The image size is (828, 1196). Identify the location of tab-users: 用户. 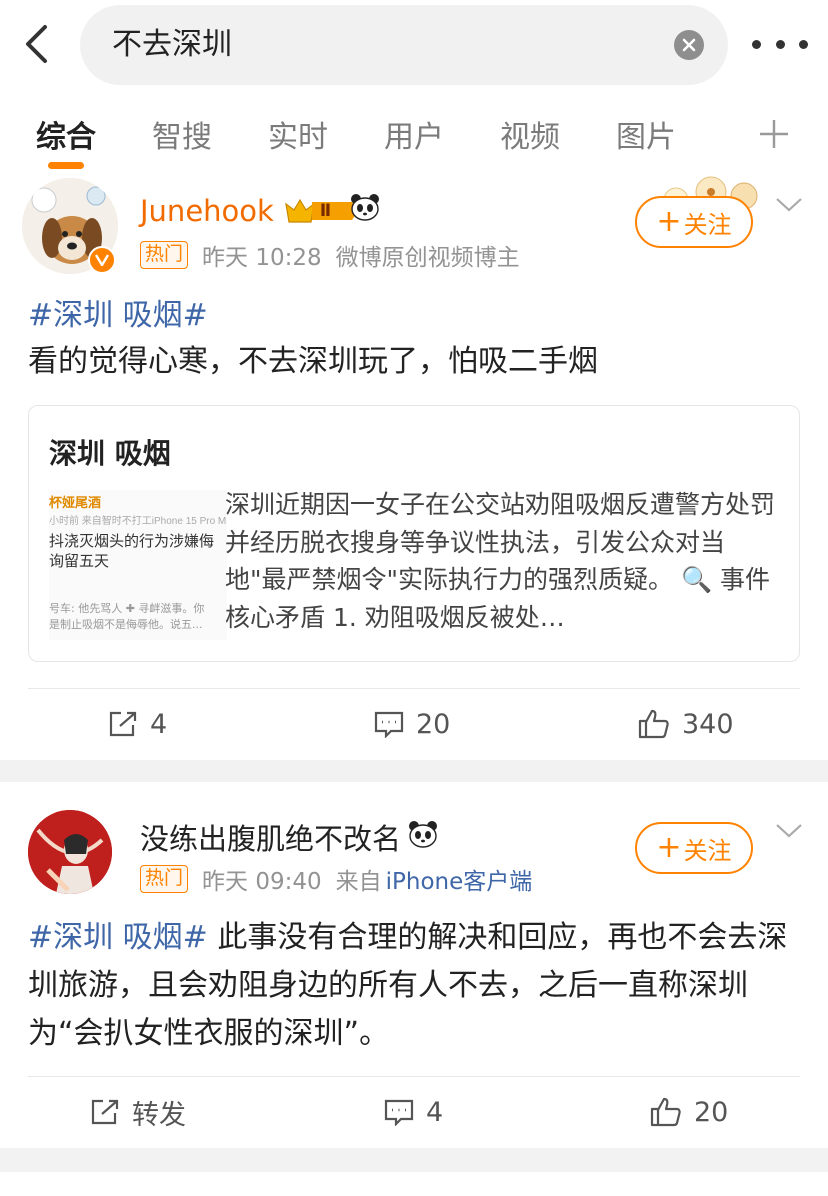
(414, 134).